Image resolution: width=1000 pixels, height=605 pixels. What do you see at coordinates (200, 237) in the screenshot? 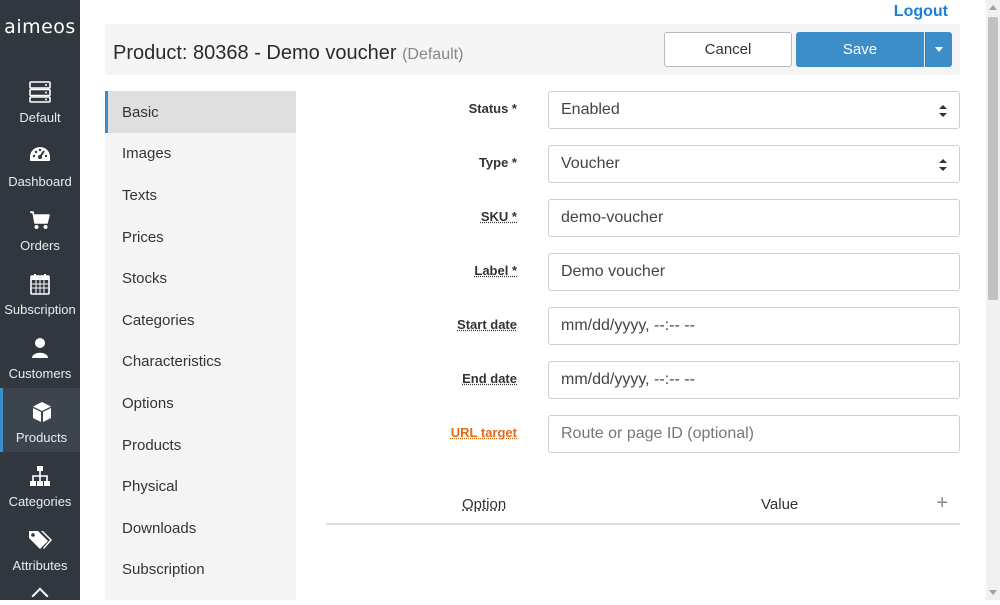
I see `tab-prices: Prices` at bounding box center [200, 237].